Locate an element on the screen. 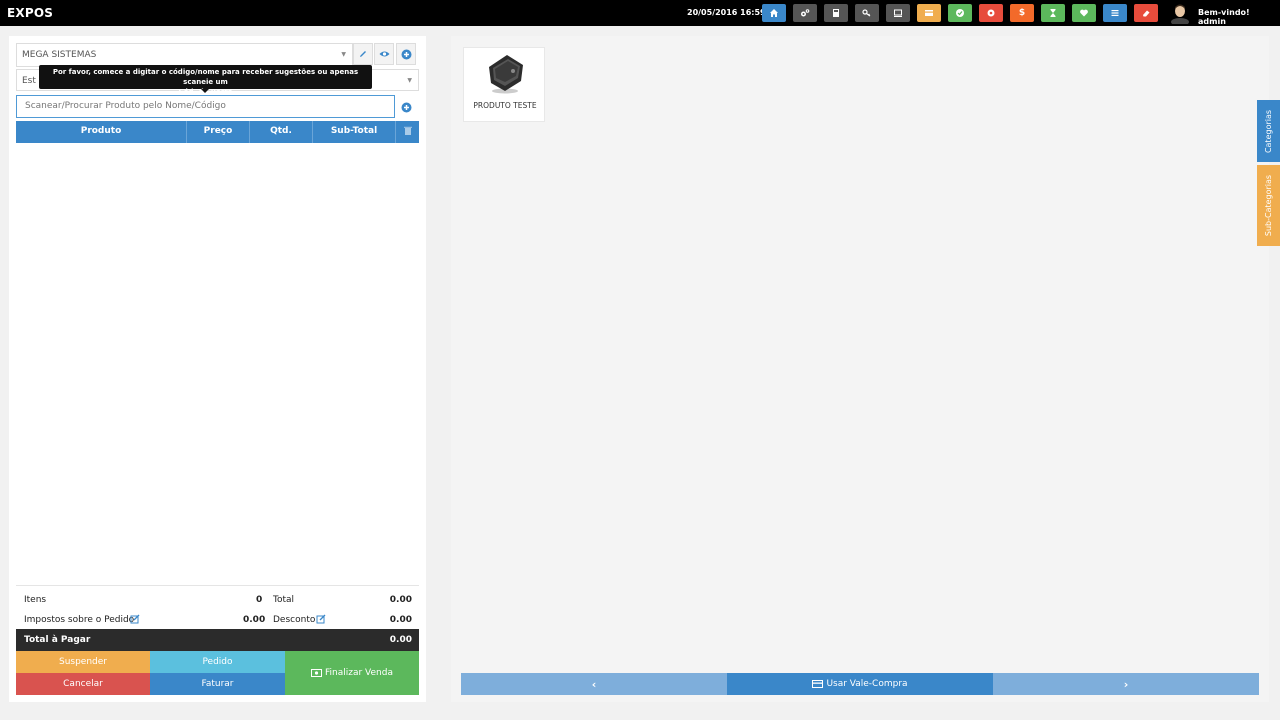  calculator-button is located at coordinates (836, 13).